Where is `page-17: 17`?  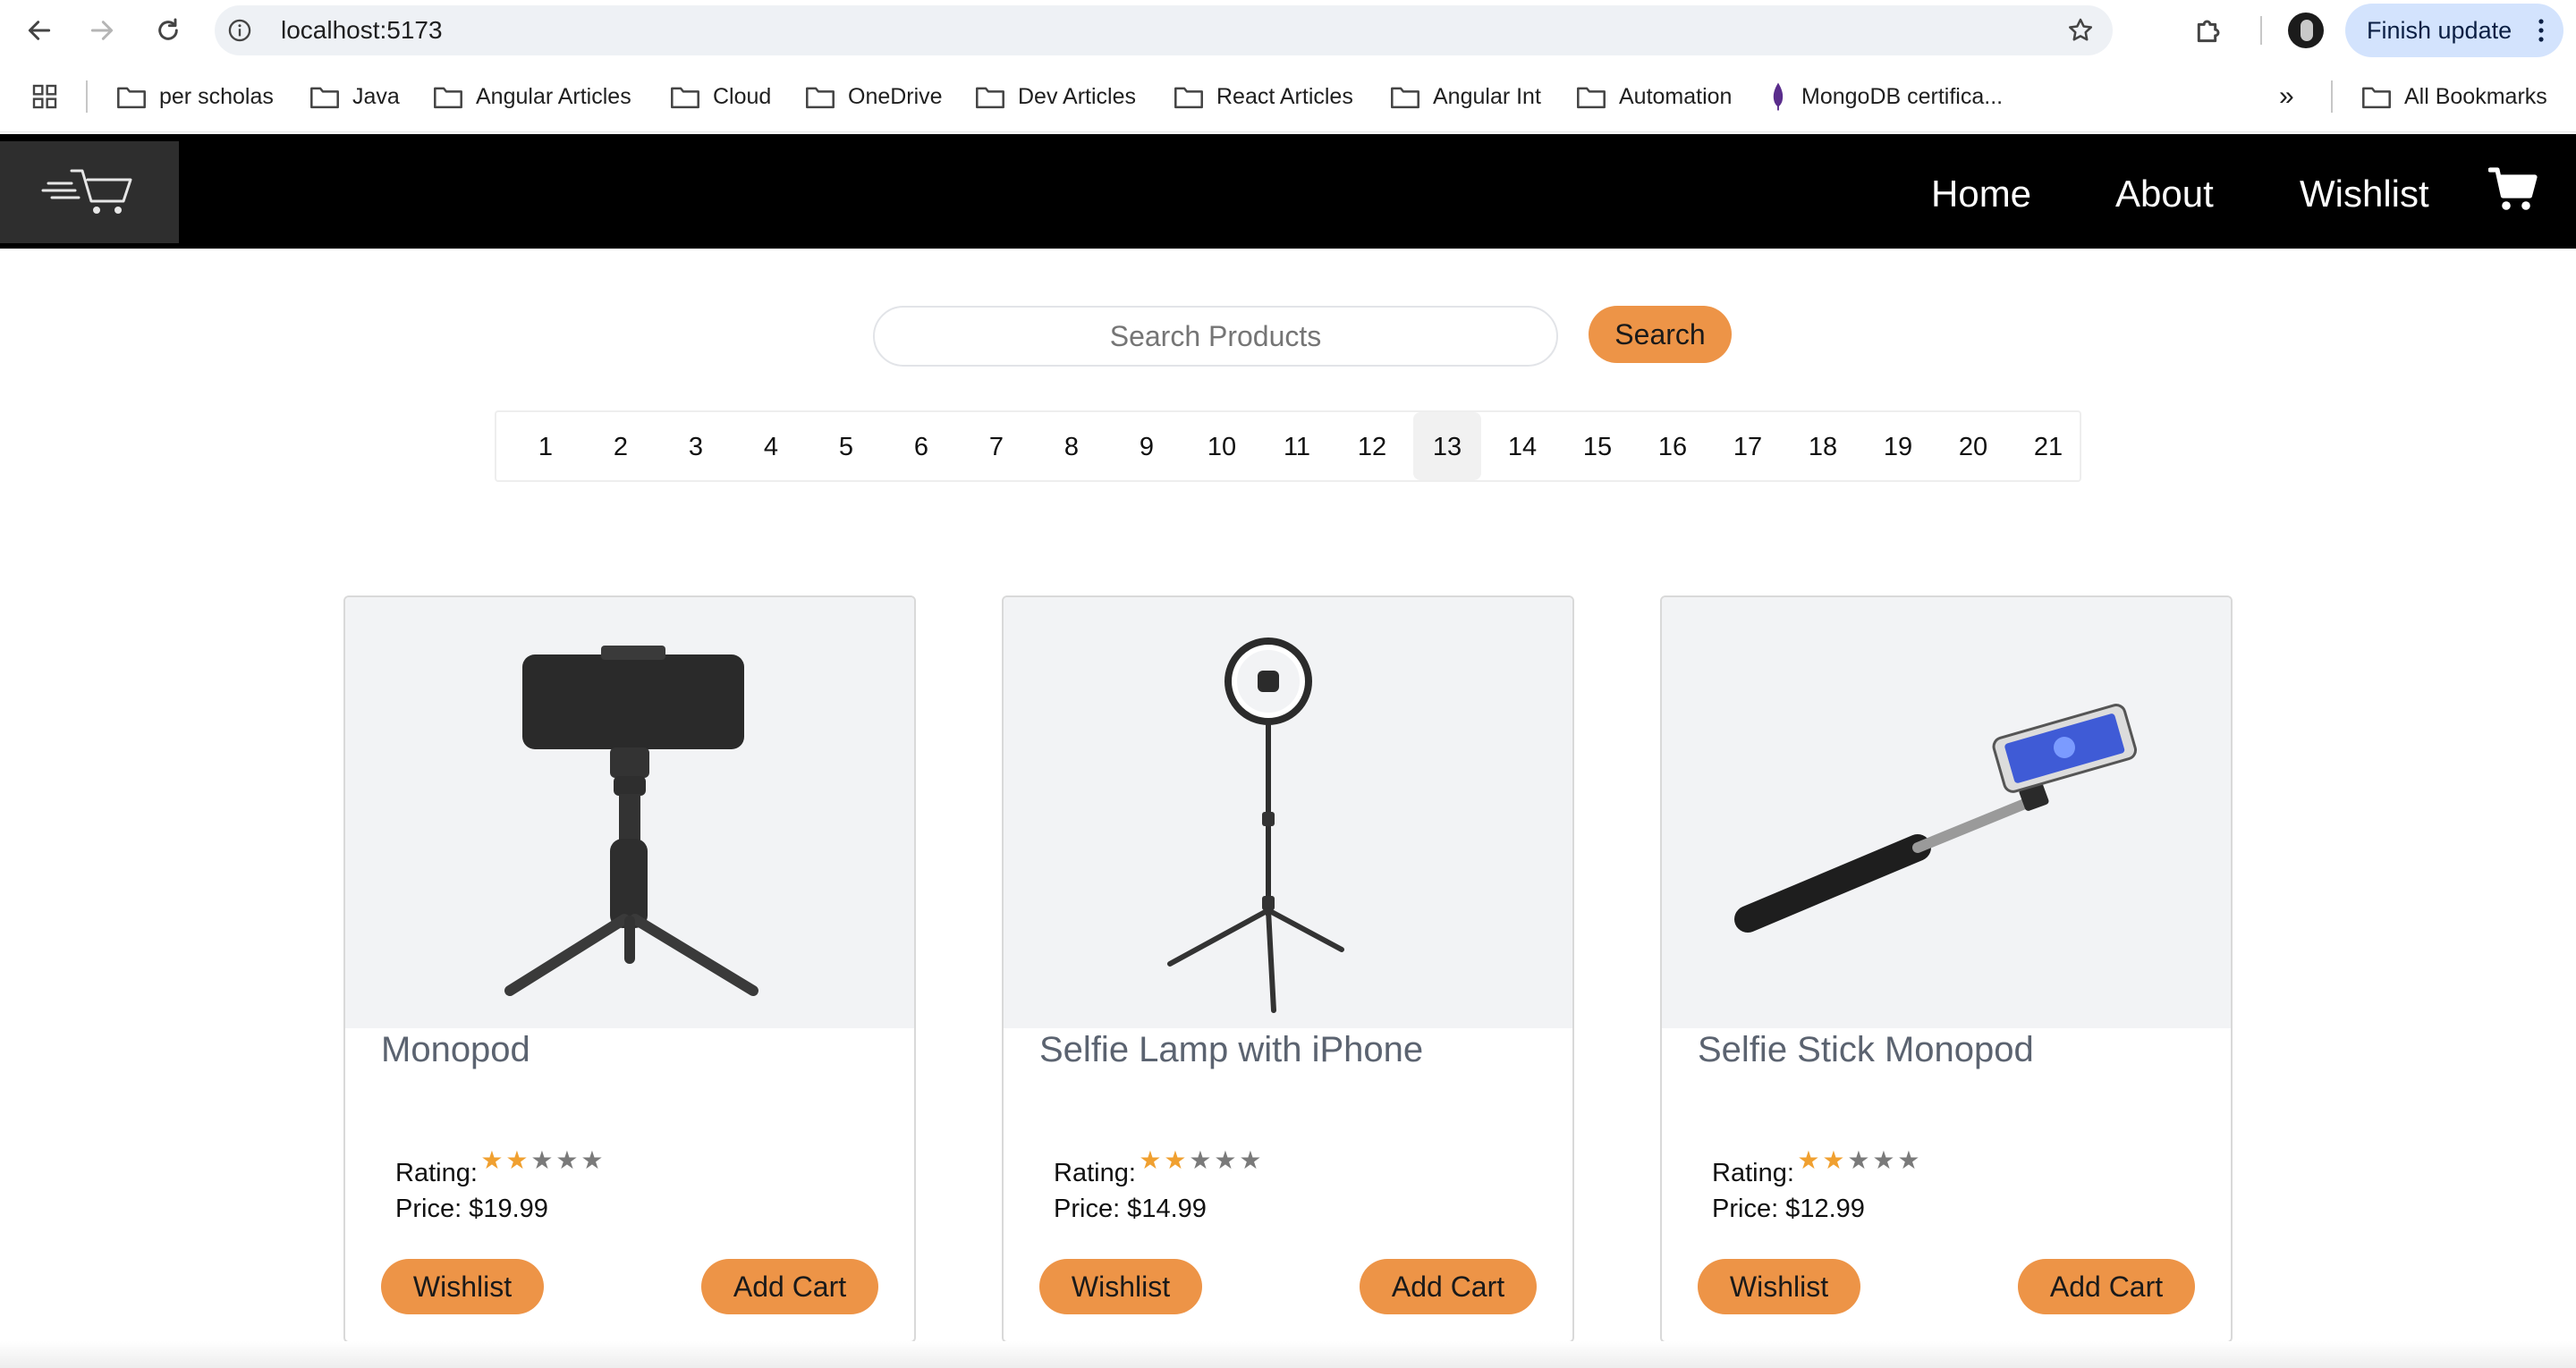
page-17: 17 is located at coordinates (1748, 446).